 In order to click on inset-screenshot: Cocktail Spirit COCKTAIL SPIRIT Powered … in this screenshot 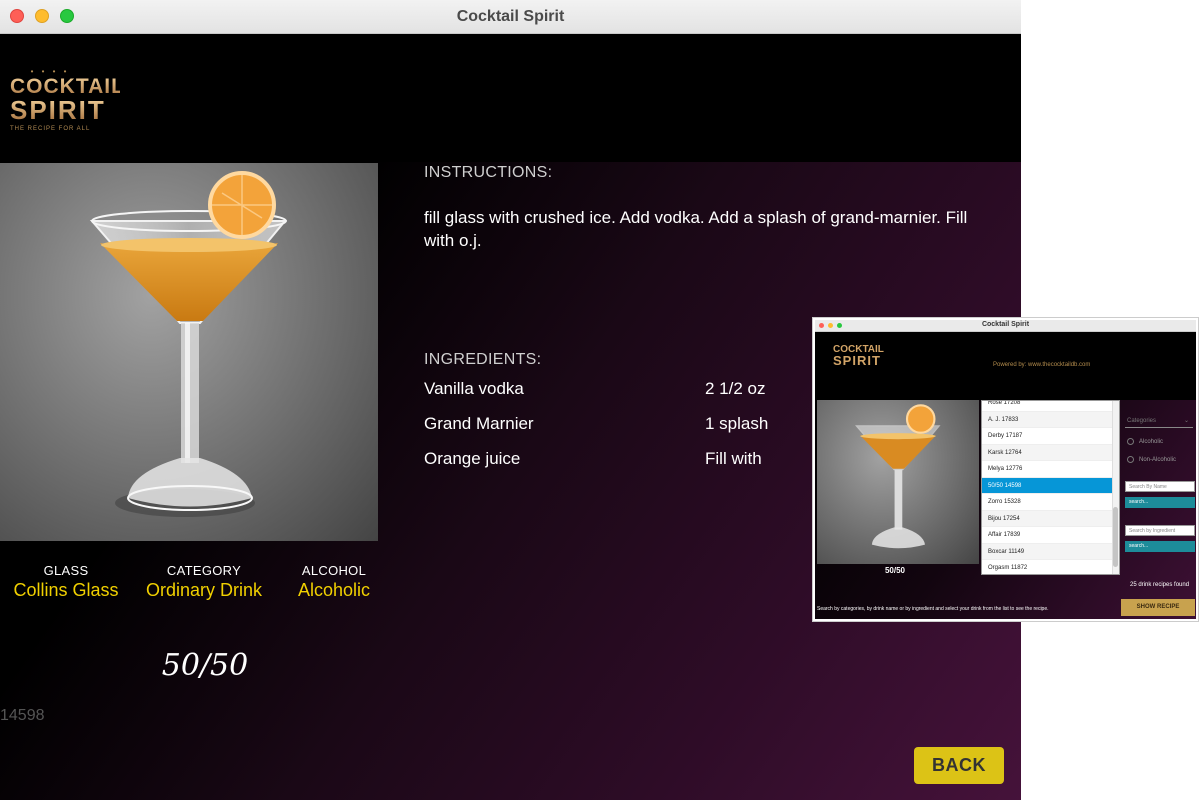, I will do `click(1005, 469)`.